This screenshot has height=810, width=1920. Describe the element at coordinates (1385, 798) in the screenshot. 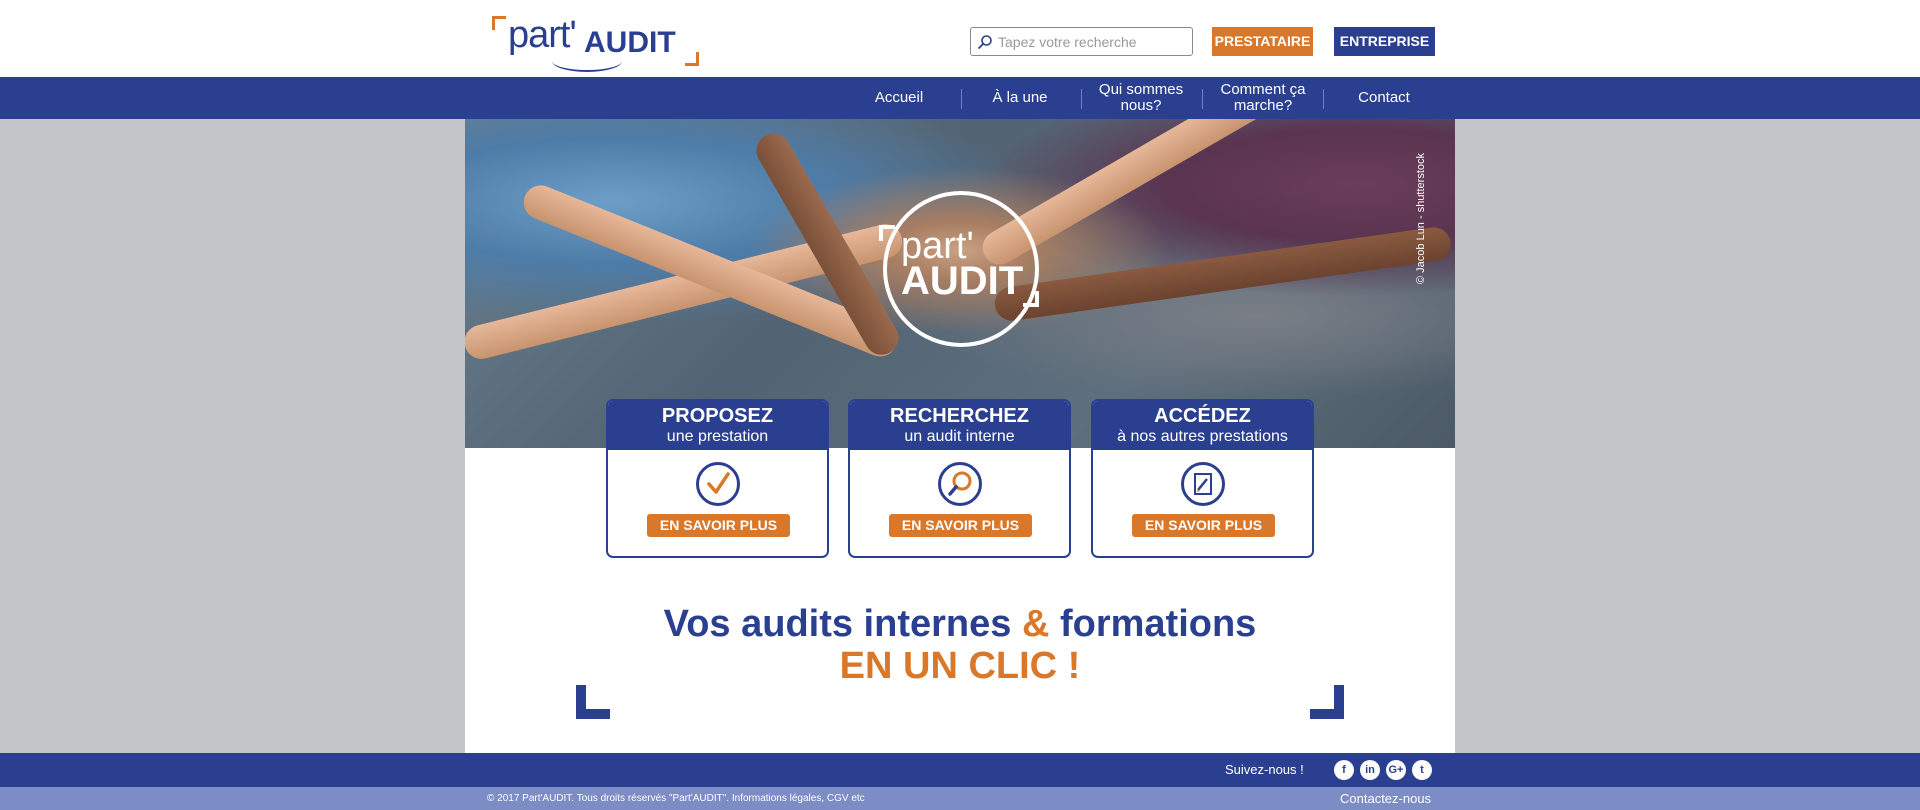

I see `contact-us-link: Contactez-nous` at that location.